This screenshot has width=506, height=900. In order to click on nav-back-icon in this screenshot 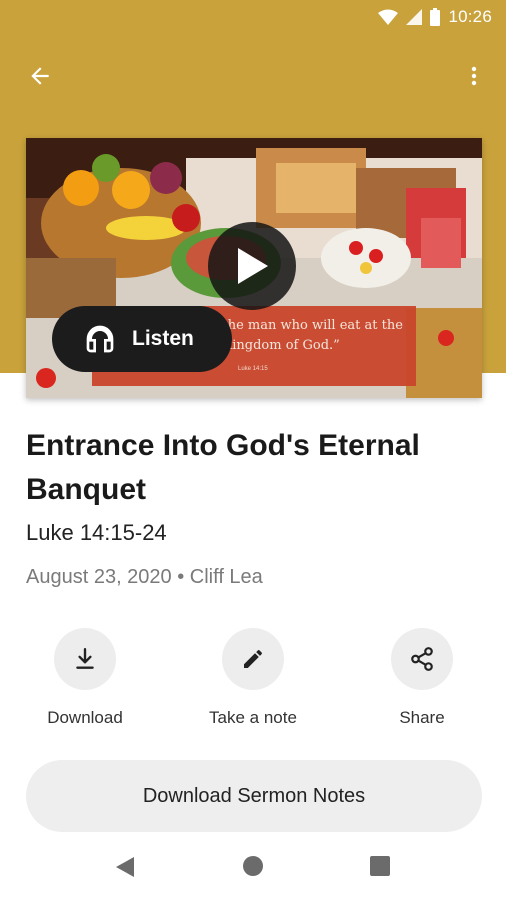, I will do `click(125, 867)`.